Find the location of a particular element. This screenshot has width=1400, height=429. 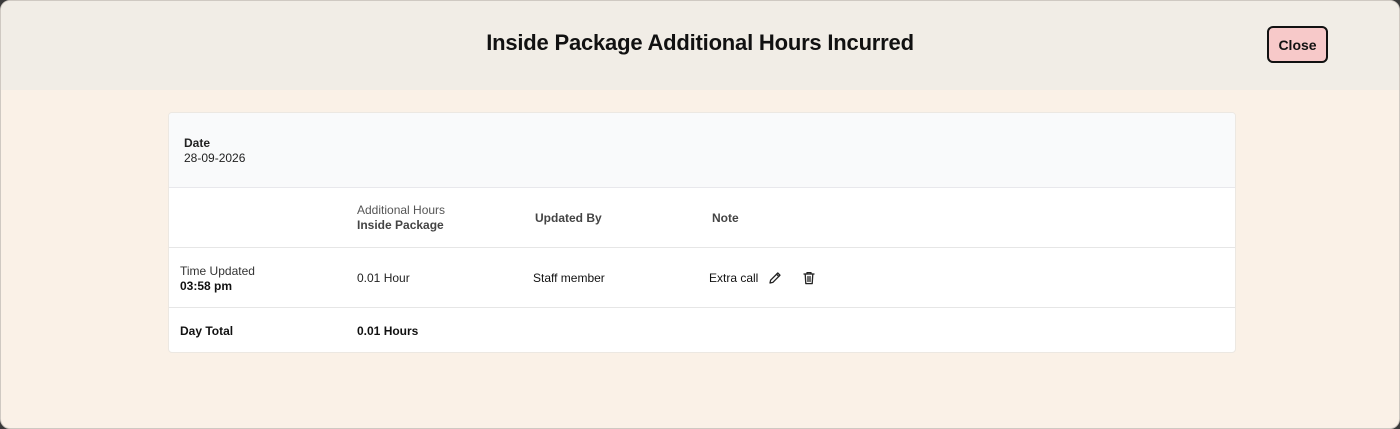

close-button: Close is located at coordinates (1297, 44).